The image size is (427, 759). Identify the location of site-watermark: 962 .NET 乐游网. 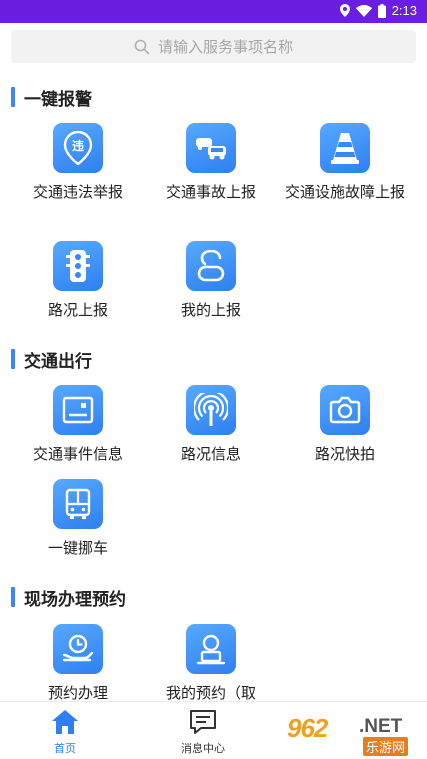
(355, 734).